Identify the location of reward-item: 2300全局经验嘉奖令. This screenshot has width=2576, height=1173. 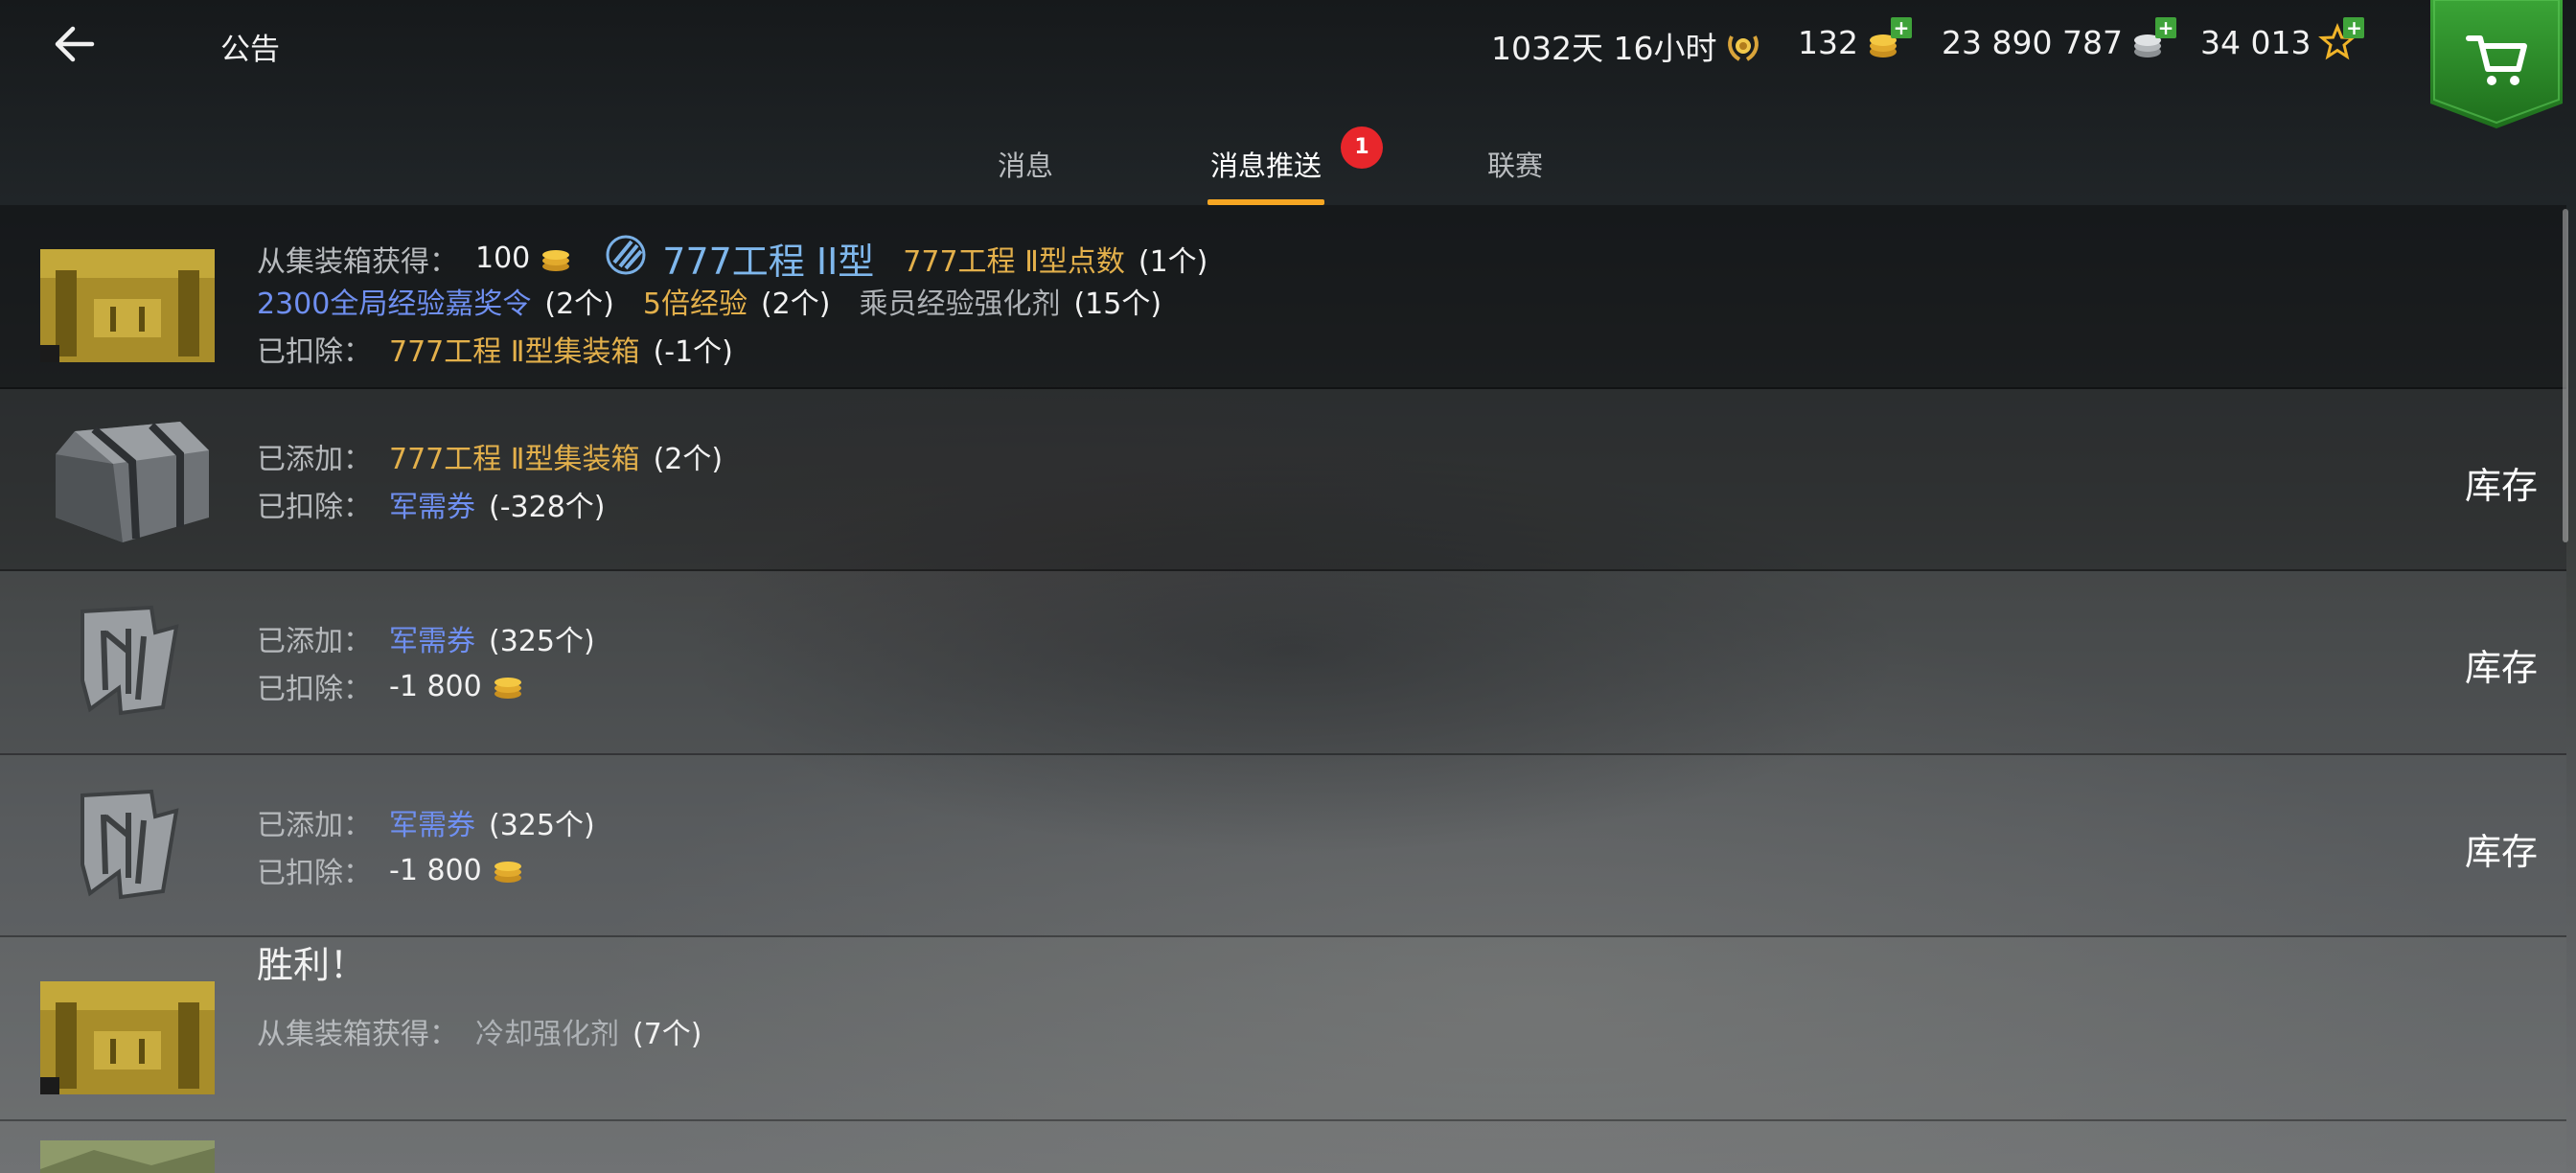
(394, 304).